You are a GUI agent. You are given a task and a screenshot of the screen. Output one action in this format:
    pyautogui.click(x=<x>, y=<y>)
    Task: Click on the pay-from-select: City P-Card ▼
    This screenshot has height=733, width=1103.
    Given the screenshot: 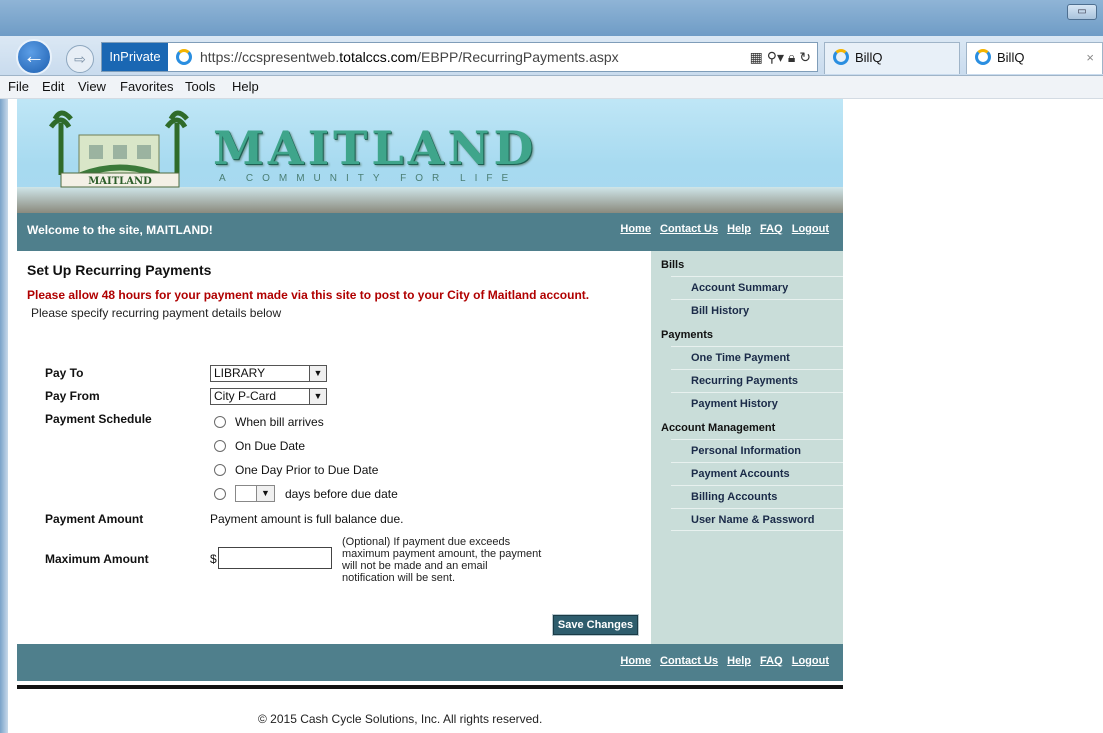 What is the action you would take?
    pyautogui.click(x=268, y=396)
    